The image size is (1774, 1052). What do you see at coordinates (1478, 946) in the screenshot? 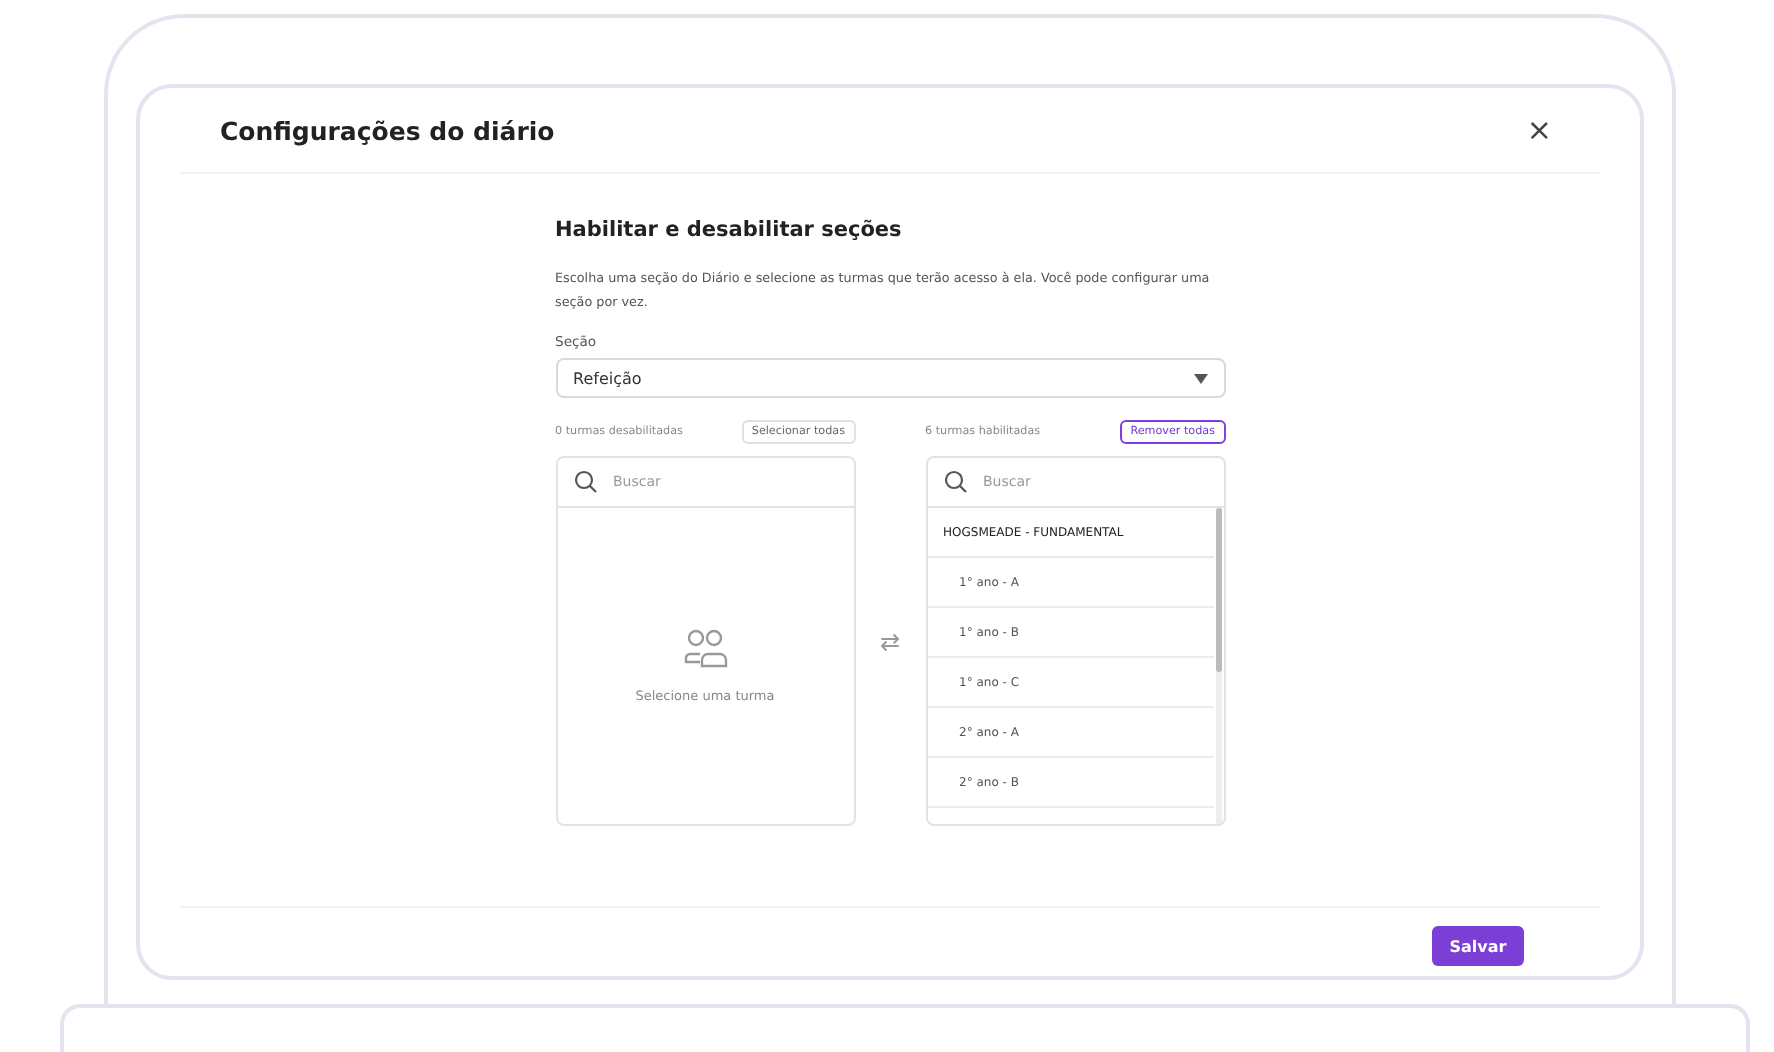
I see `save-button: Salvar` at bounding box center [1478, 946].